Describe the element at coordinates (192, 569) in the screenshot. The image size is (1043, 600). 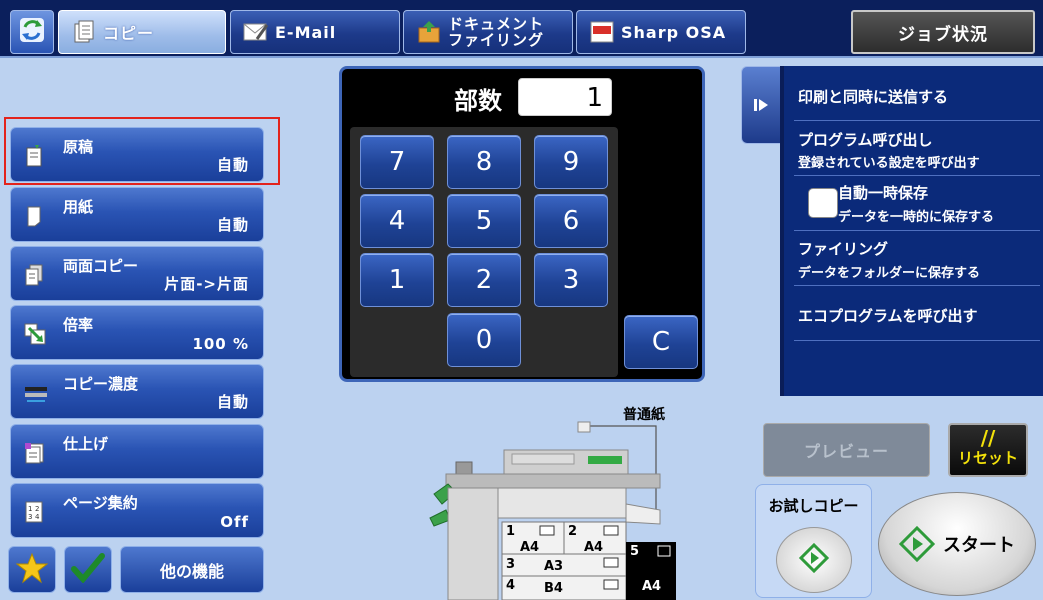
I see `other-functions-button: 他の機能` at that location.